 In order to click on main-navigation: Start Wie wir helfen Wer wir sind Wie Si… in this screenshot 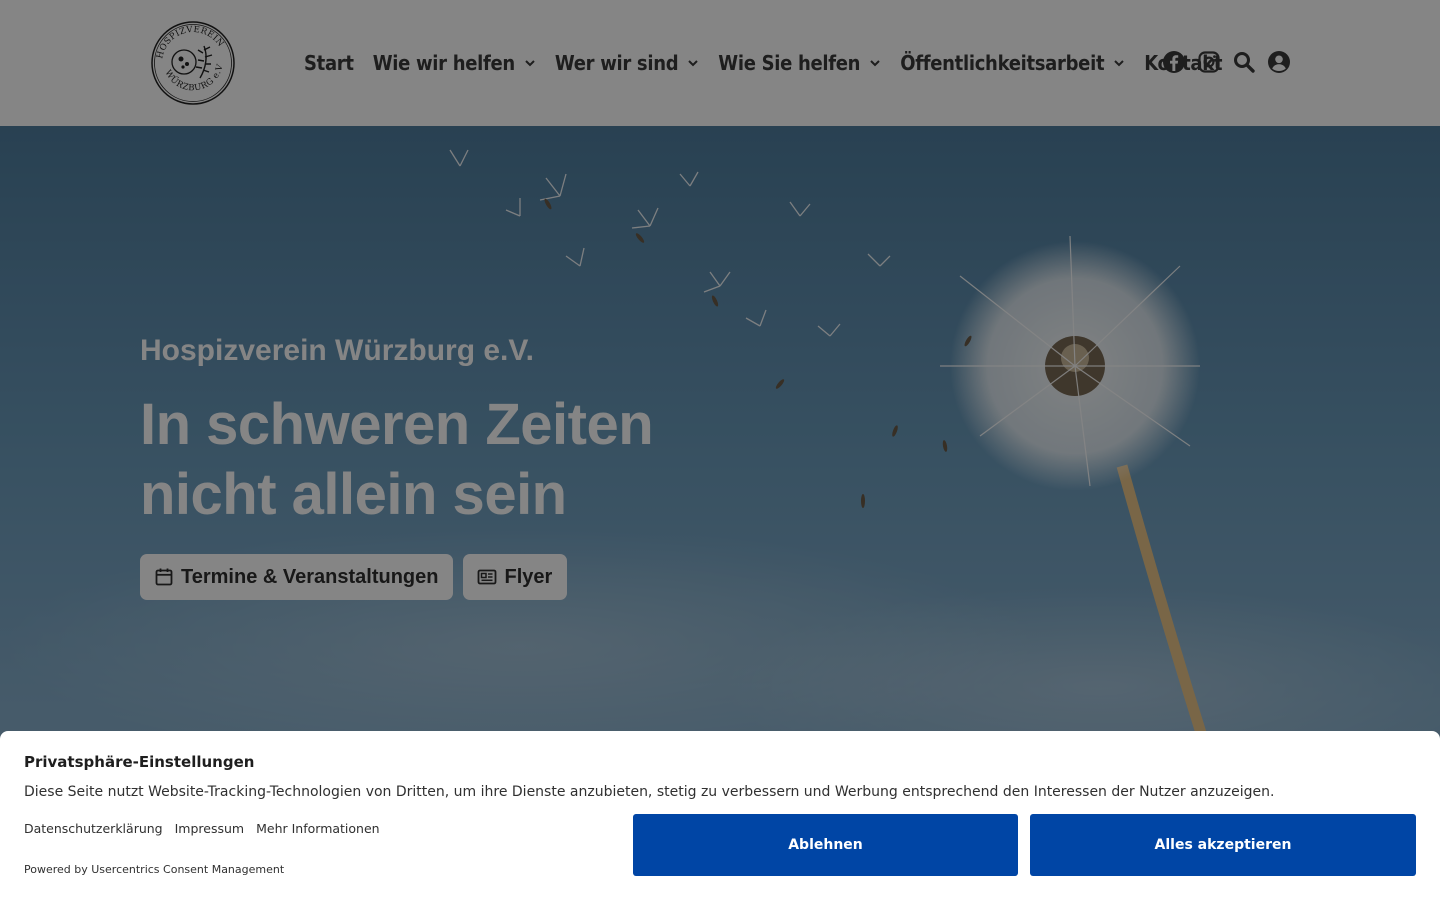, I will do `click(772, 63)`.